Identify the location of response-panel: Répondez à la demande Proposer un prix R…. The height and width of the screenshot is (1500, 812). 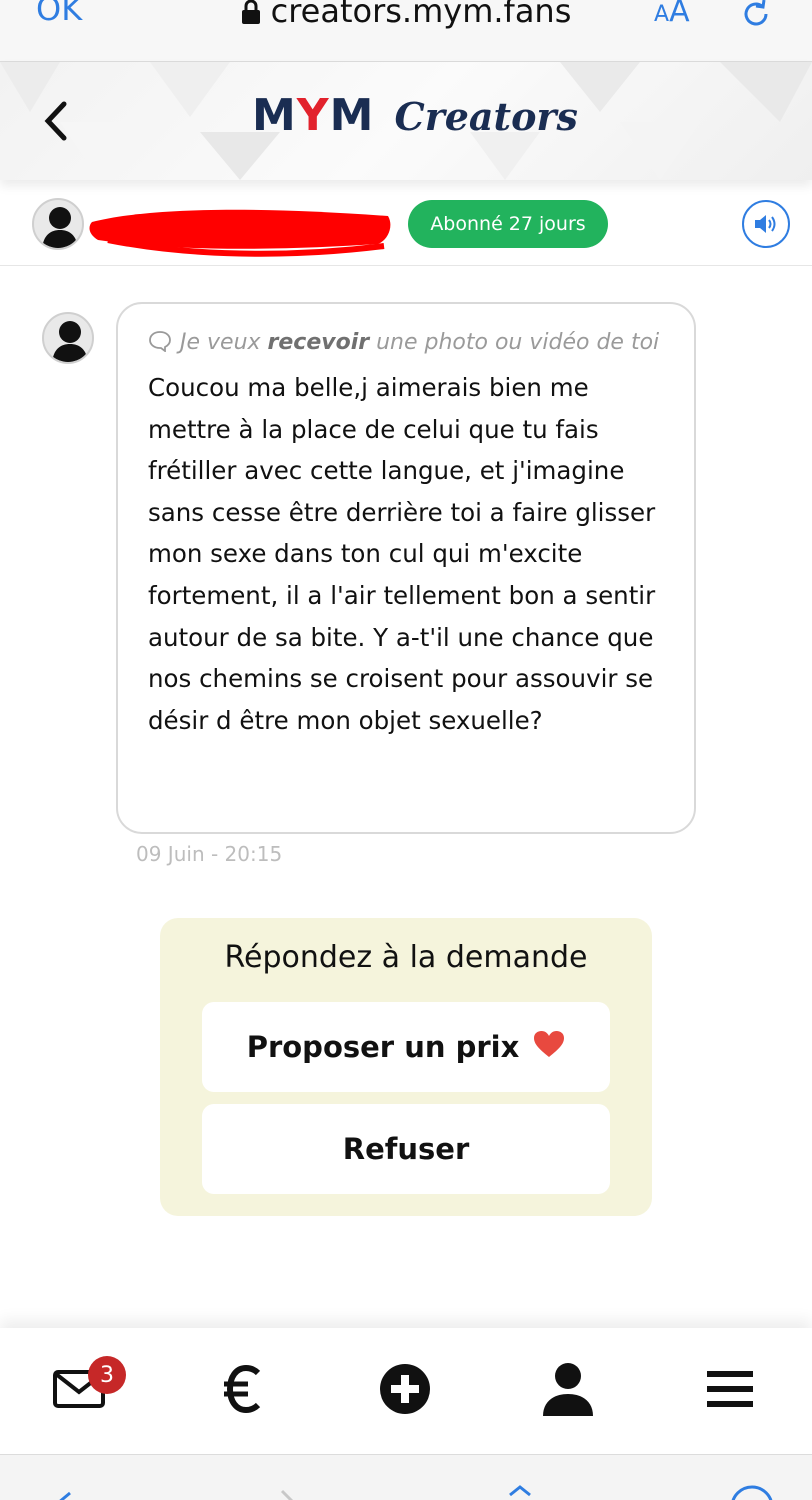
(406, 1067).